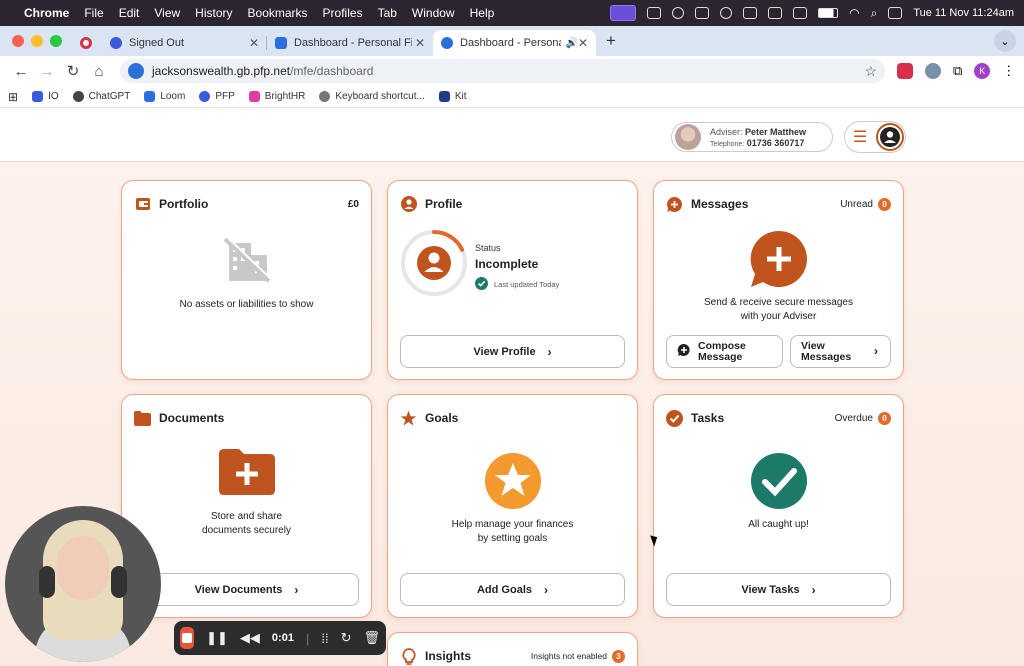 Image resolution: width=1024 pixels, height=666 pixels. What do you see at coordinates (860, 137) in the screenshot?
I see `sliders-icon: ☰` at bounding box center [860, 137].